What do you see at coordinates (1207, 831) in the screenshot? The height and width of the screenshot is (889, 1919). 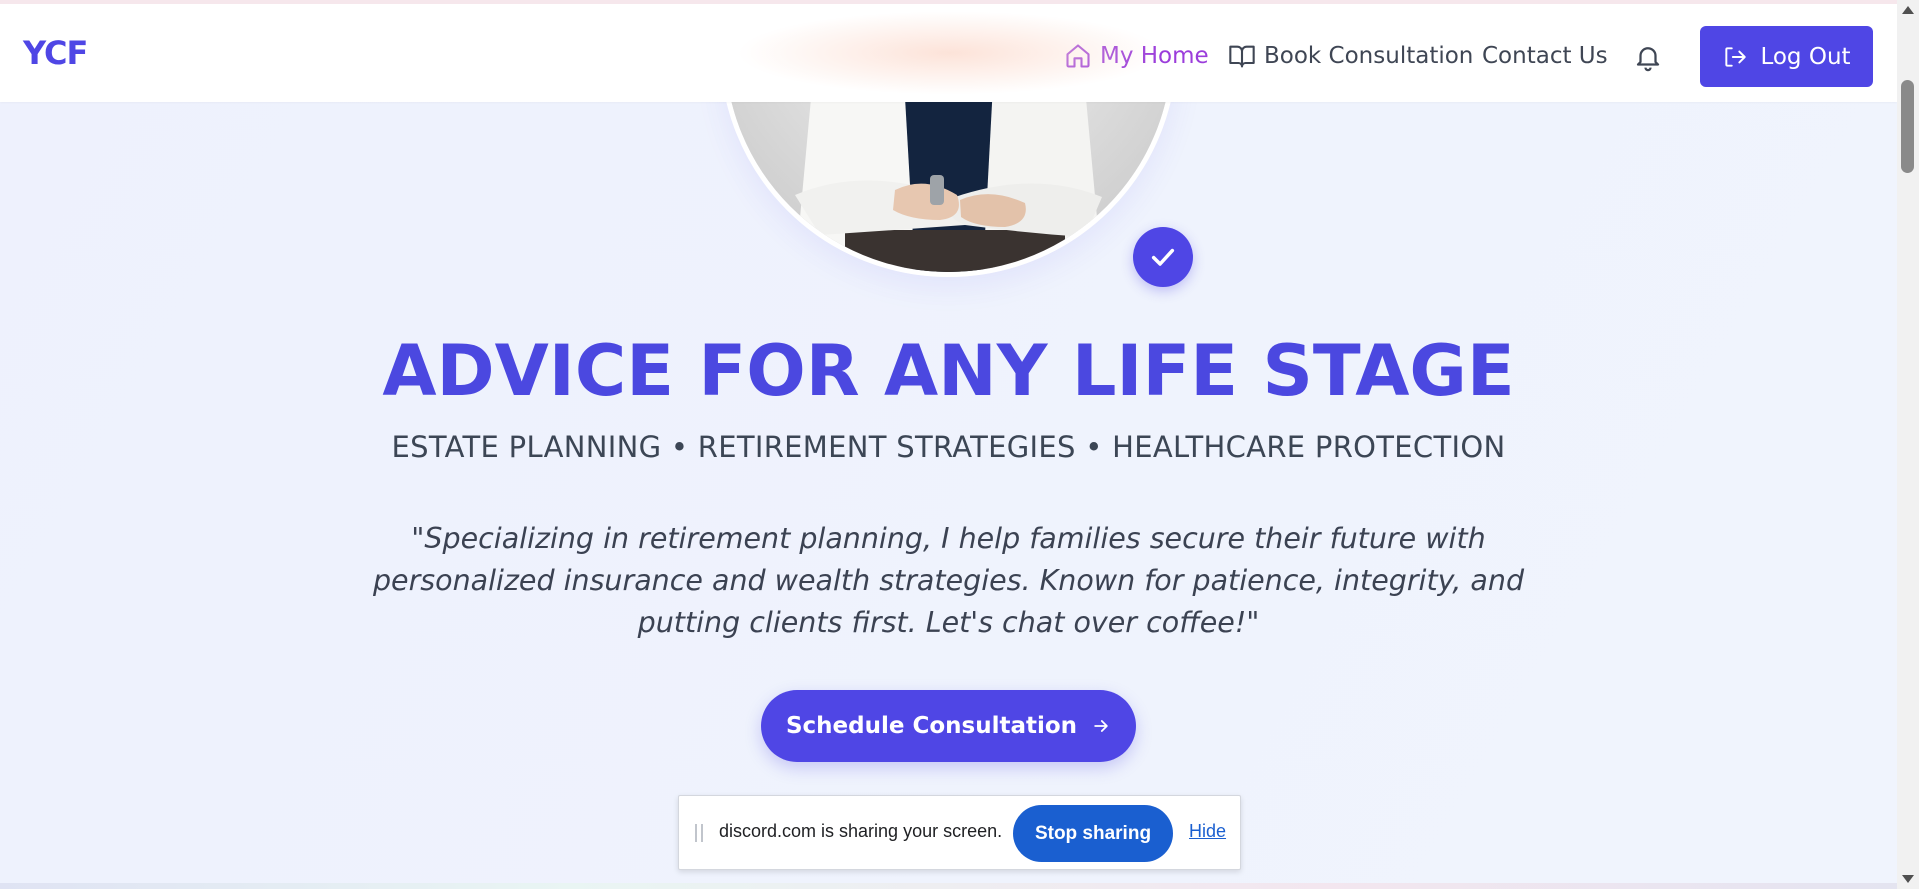 I see `hide-link: Hide` at bounding box center [1207, 831].